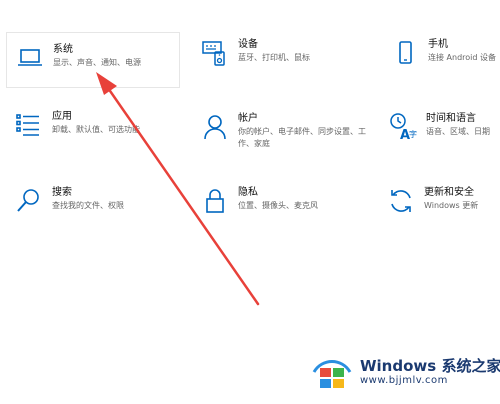  What do you see at coordinates (30, 58) in the screenshot?
I see `laptop-icon` at bounding box center [30, 58].